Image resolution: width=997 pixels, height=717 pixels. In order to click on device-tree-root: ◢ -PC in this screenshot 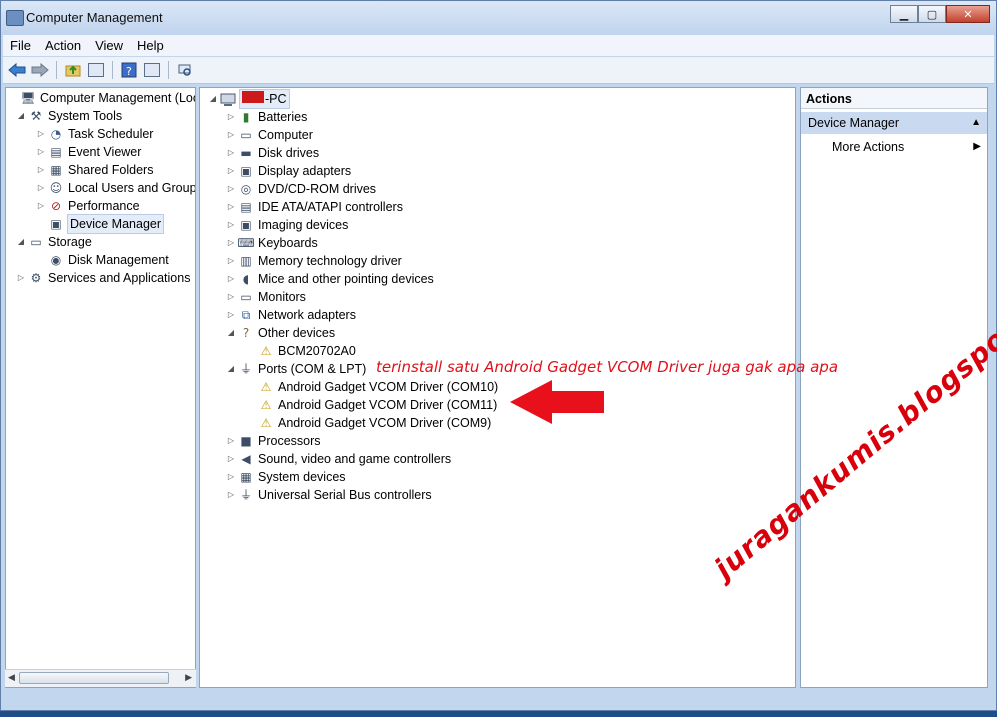, I will do `click(249, 99)`.